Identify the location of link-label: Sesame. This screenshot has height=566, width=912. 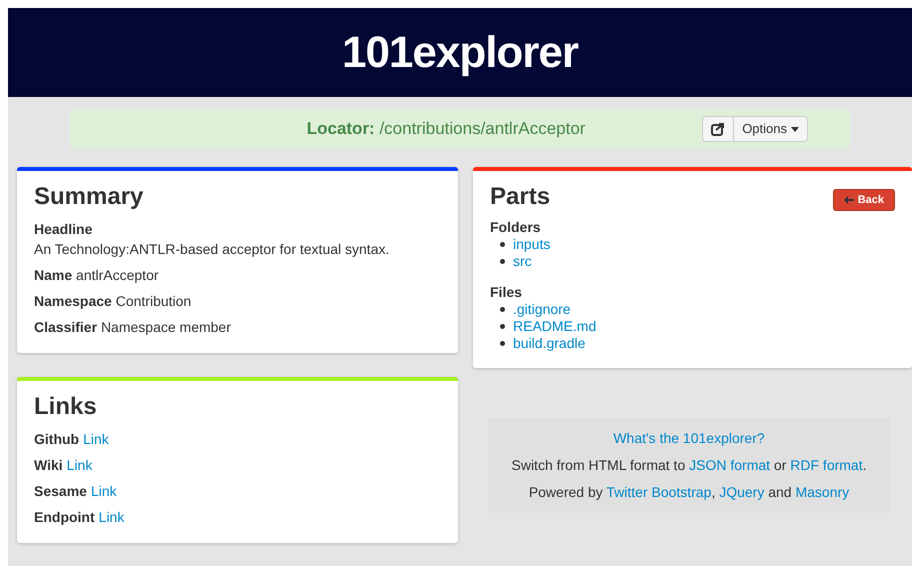
(60, 491).